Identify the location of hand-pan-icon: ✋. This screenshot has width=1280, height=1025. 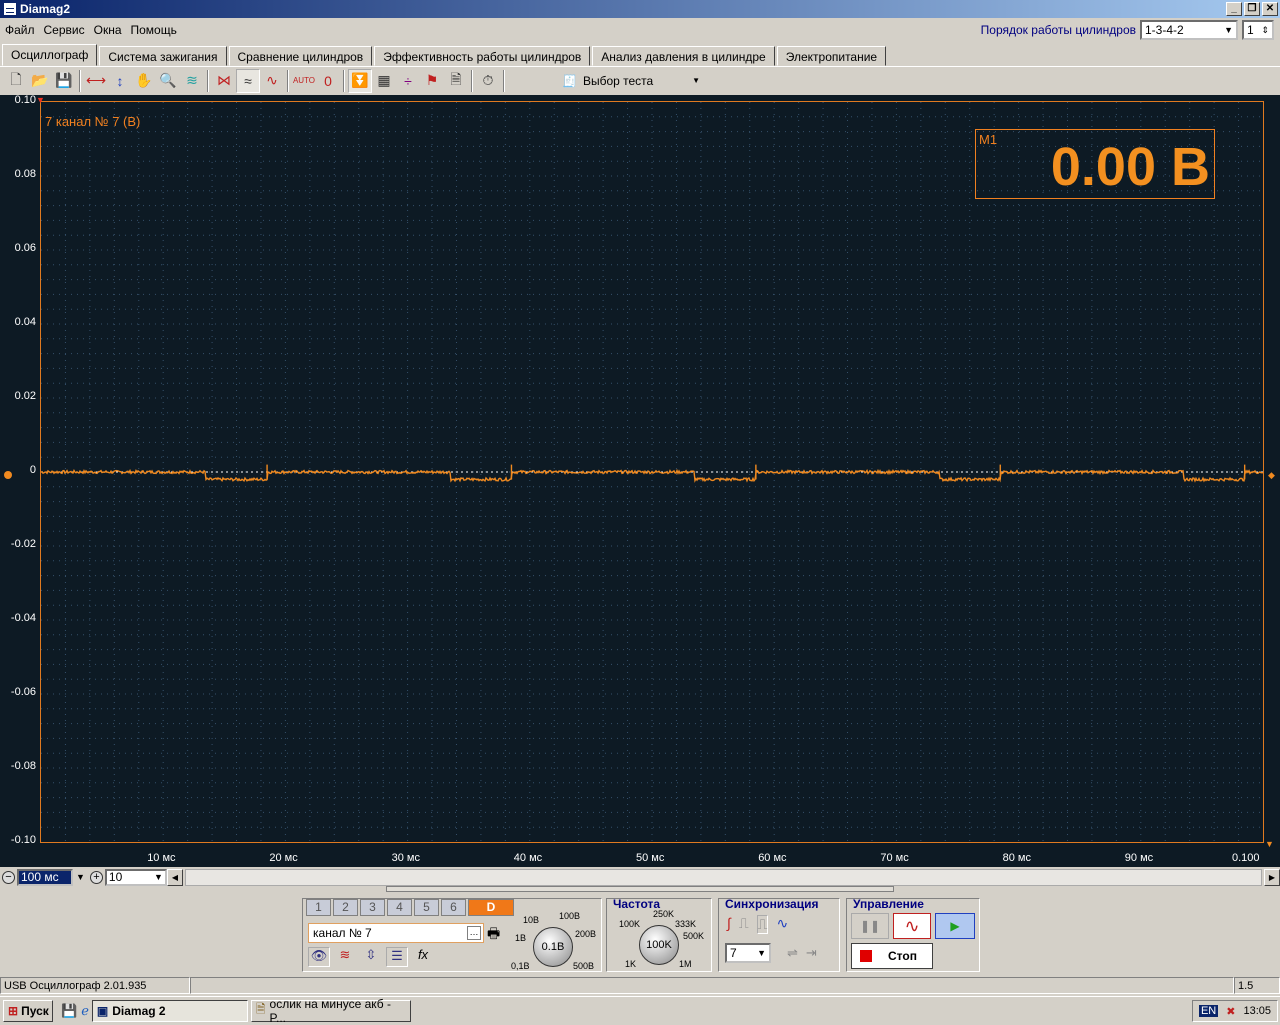
(144, 81).